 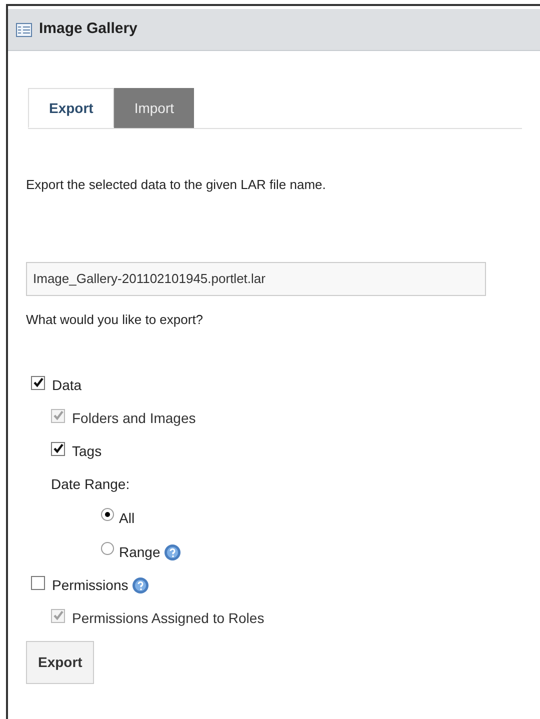 I want to click on checkbox-label: Tags, so click(x=87, y=451).